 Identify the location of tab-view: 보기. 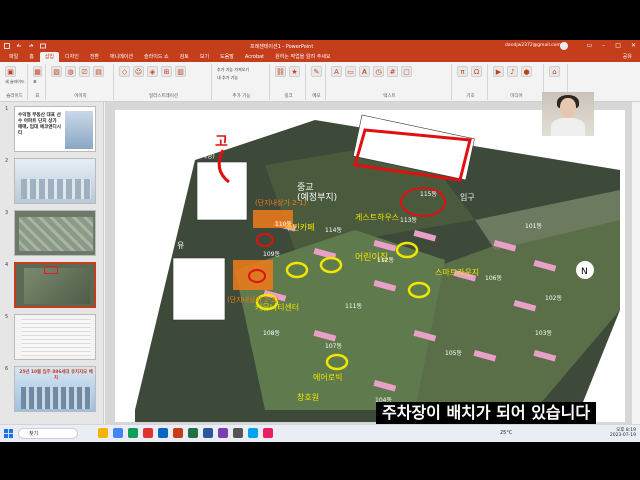
(204, 57).